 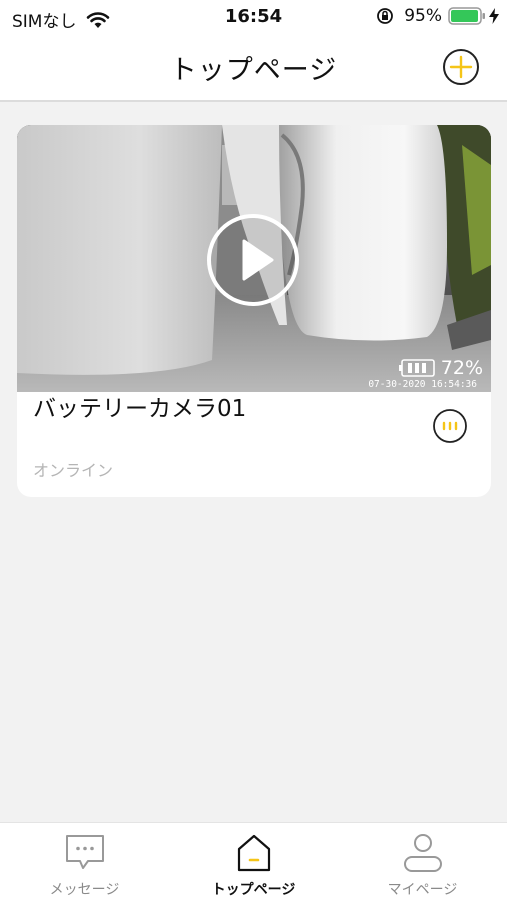 What do you see at coordinates (423, 16) in the screenshot?
I see `battery-percent: 95%` at bounding box center [423, 16].